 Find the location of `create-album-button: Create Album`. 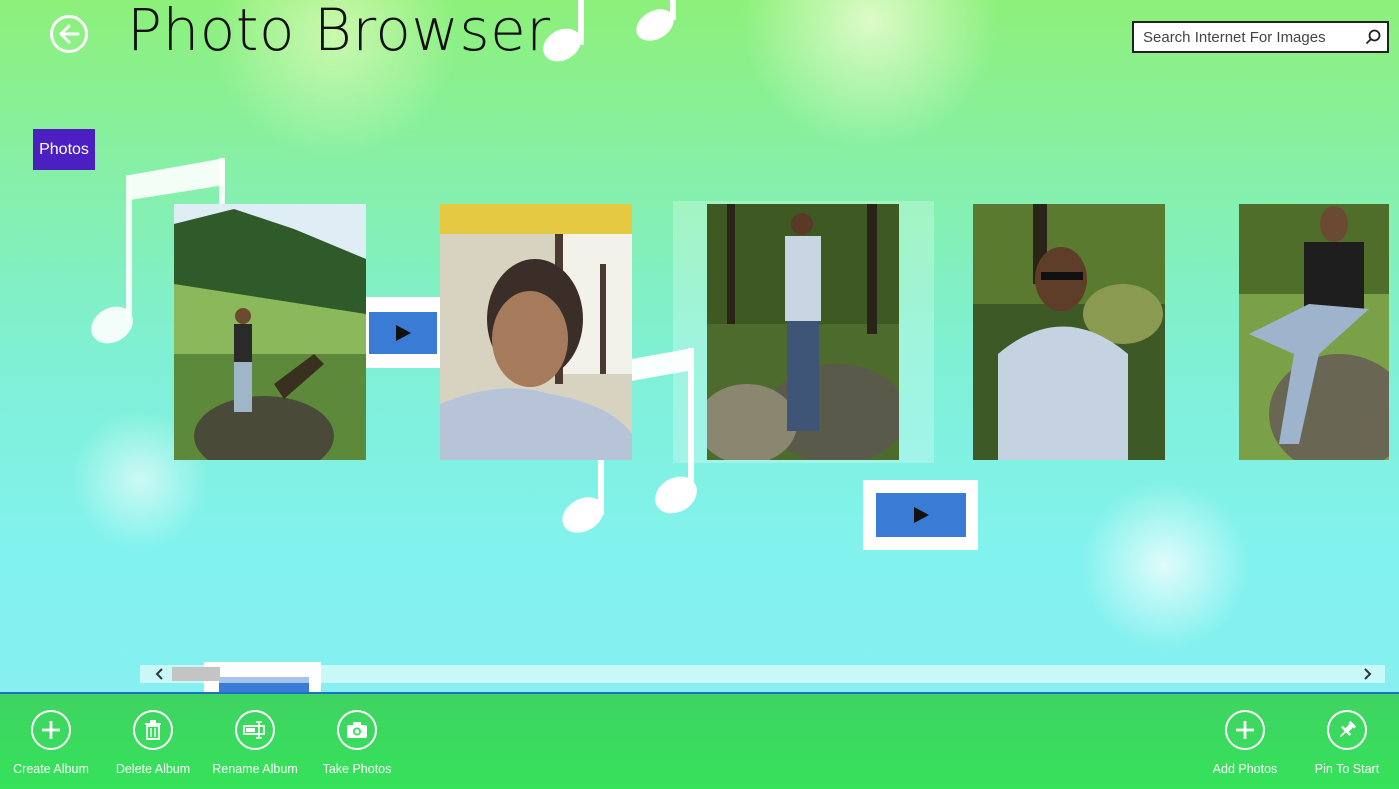

create-album-button: Create Album is located at coordinates (51, 743).